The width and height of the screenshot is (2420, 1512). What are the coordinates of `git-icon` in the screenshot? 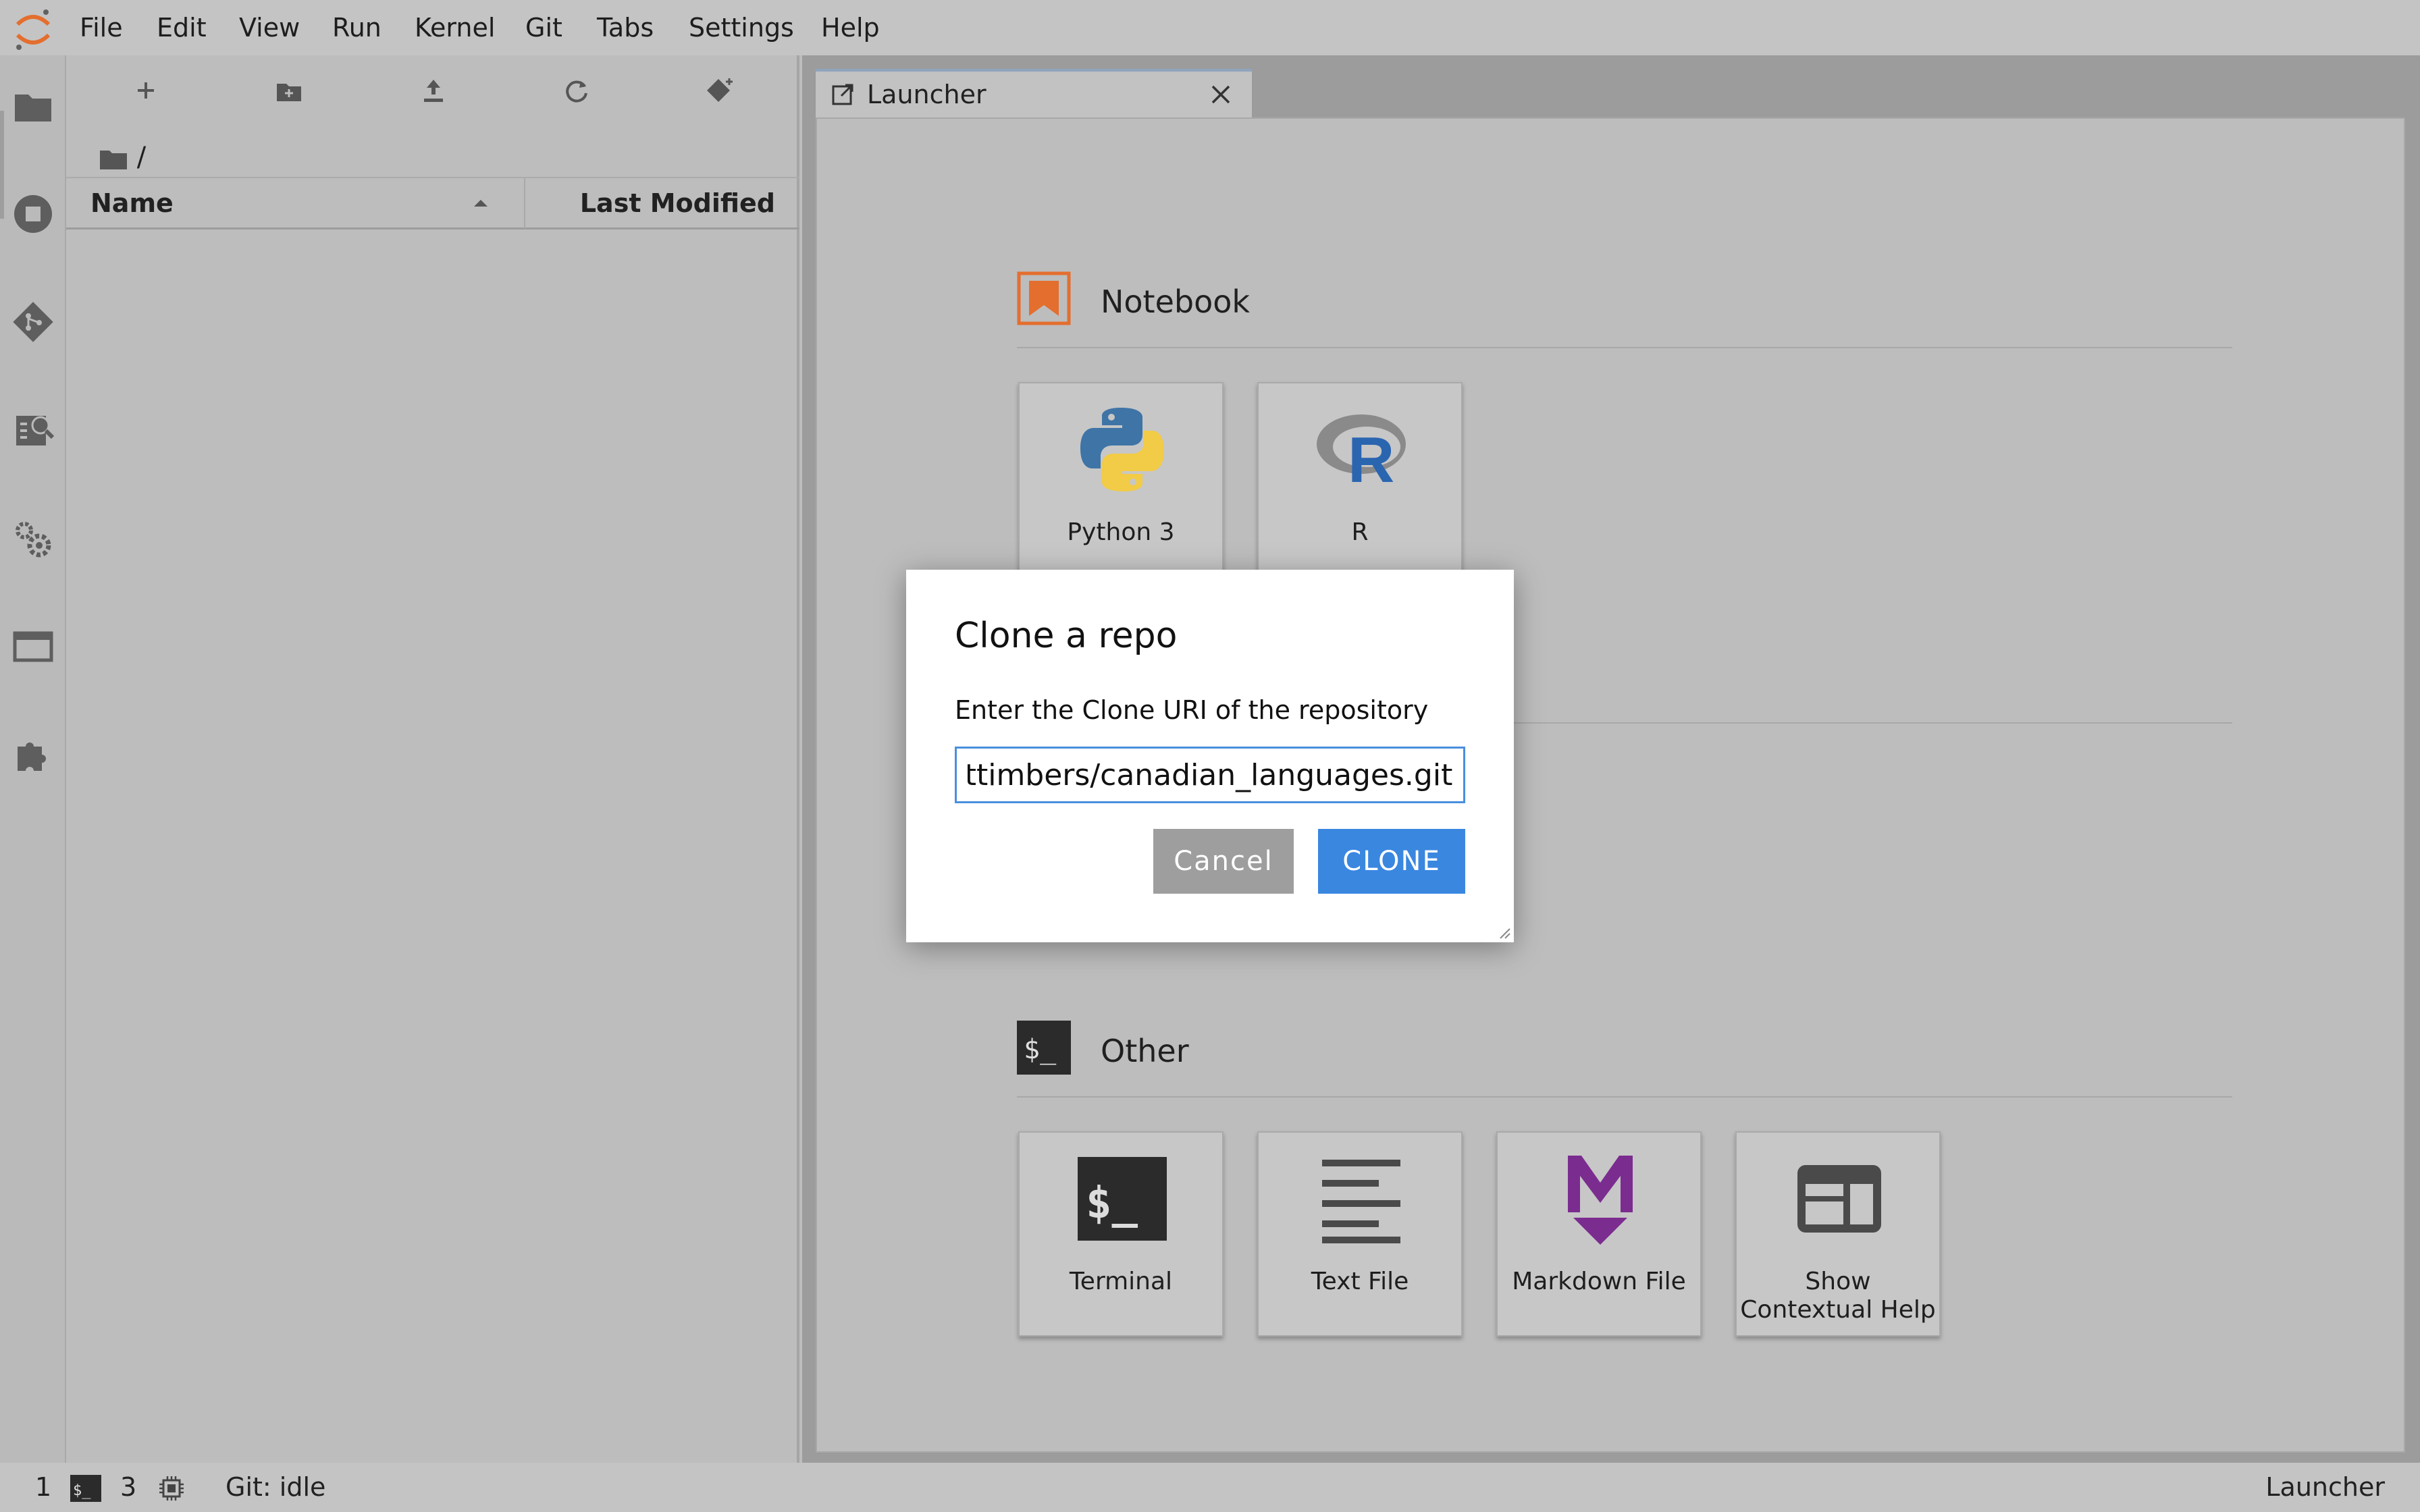 It's located at (33, 322).